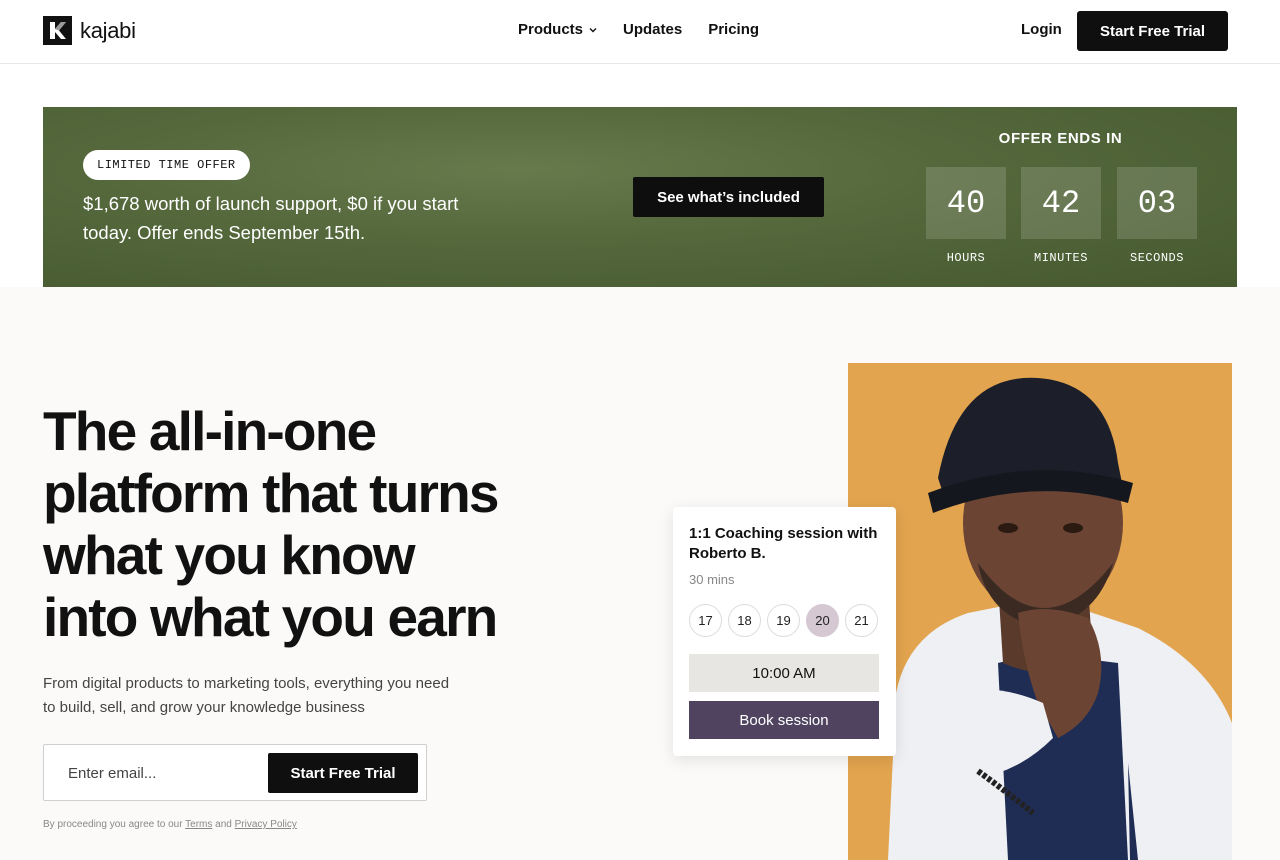 The width and height of the screenshot is (1280, 860). What do you see at coordinates (229, 555) in the screenshot?
I see `headline-line-3: what you know` at bounding box center [229, 555].